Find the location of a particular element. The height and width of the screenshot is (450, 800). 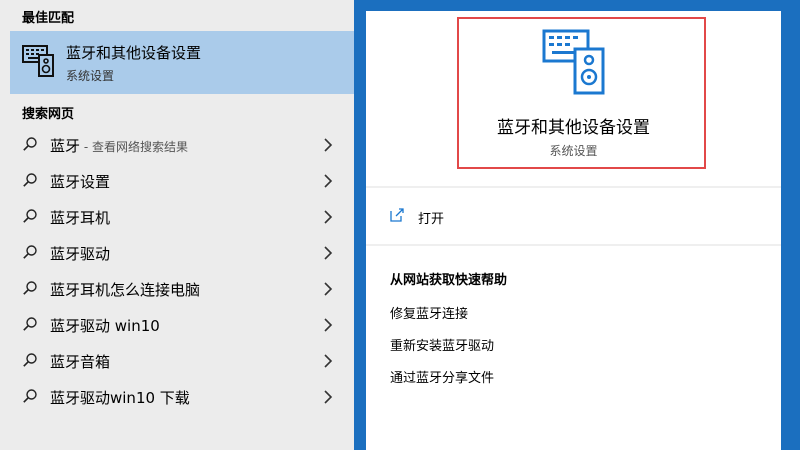

suggestion-text: 蓝牙耳机 is located at coordinates (80, 218).